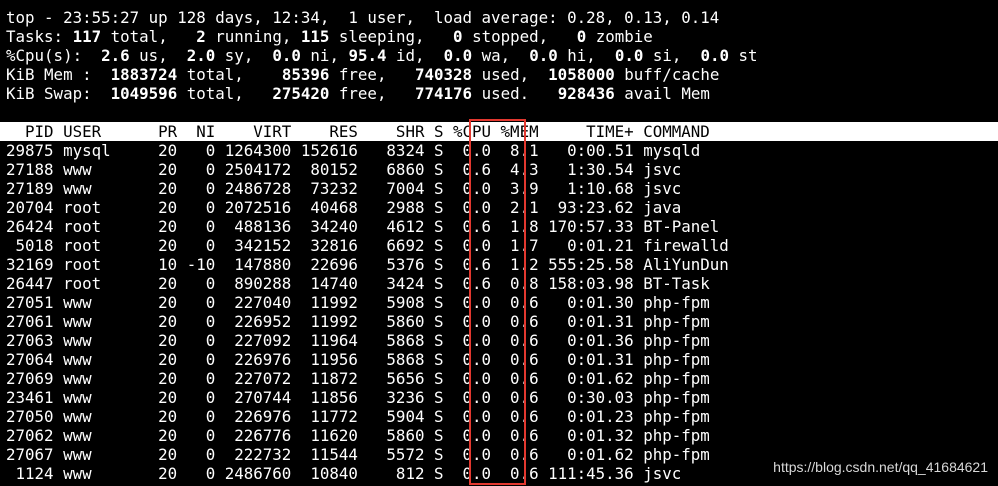 The image size is (998, 486). What do you see at coordinates (415, 55) in the screenshot?
I see `cpu-id-text: id,` at bounding box center [415, 55].